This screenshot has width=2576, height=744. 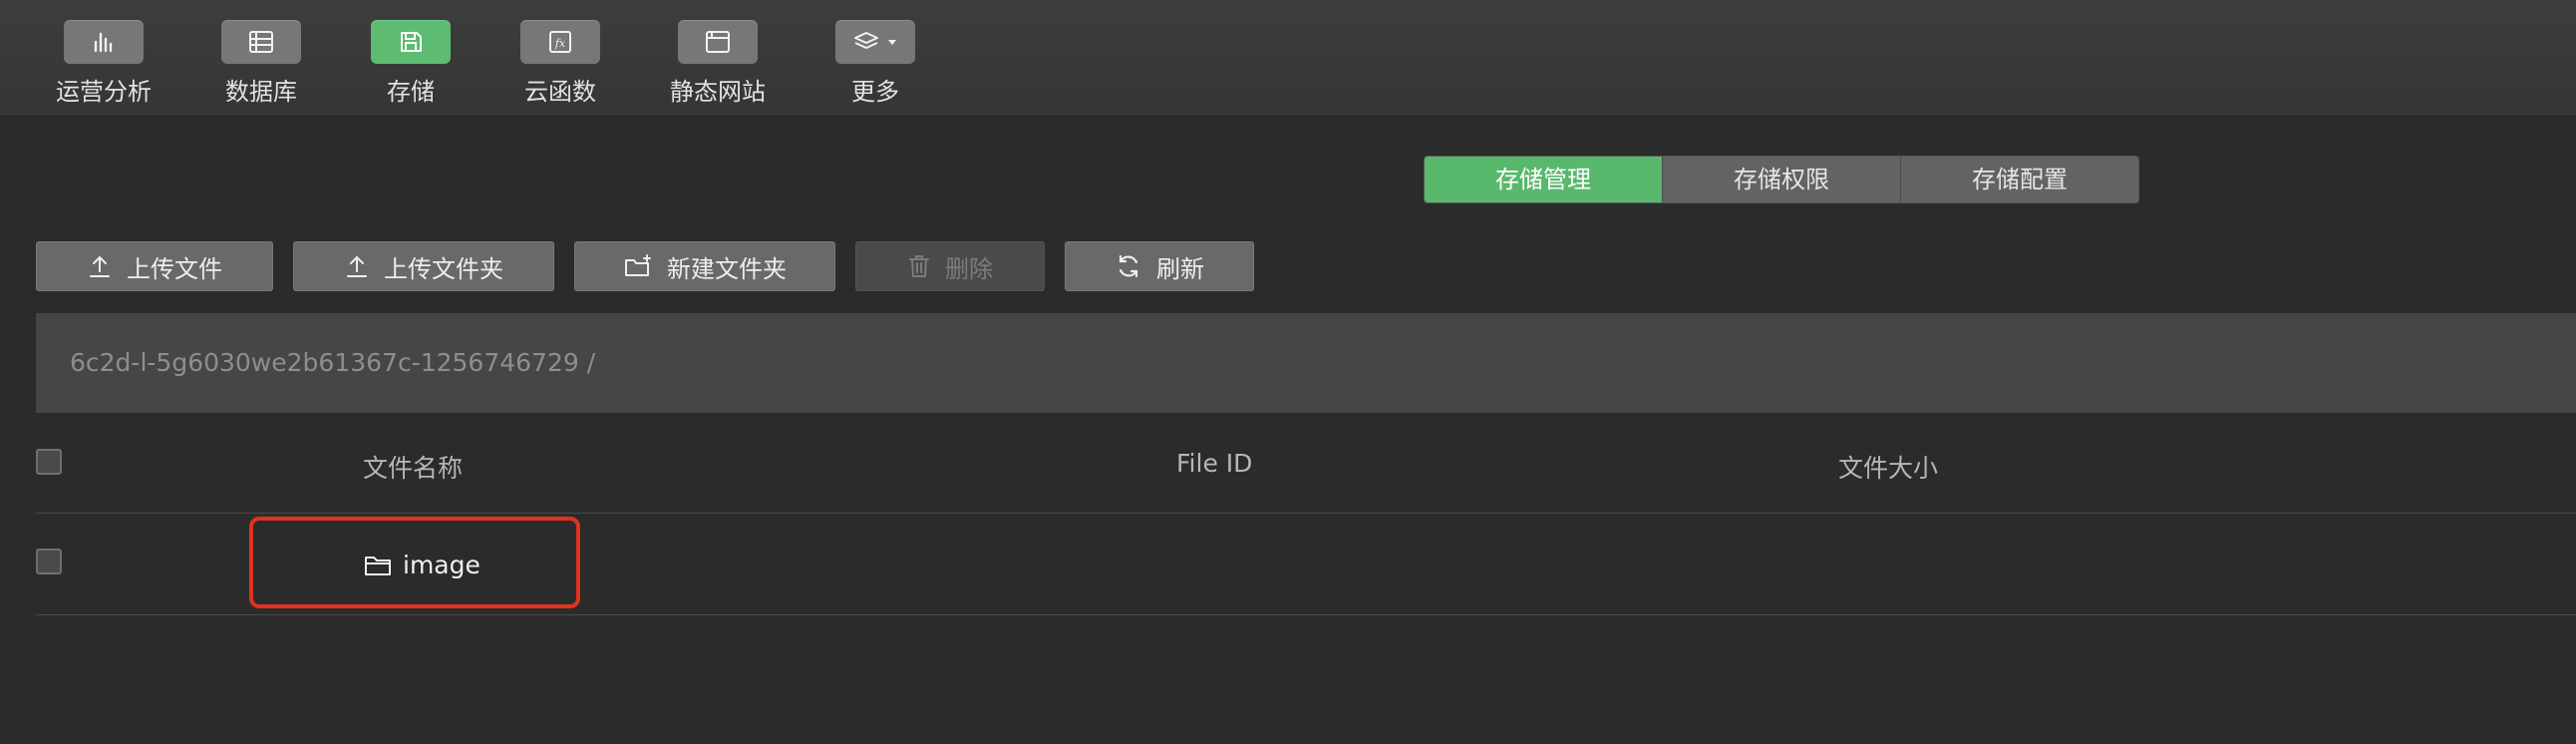 What do you see at coordinates (892, 42) in the screenshot?
I see `caret-down-icon` at bounding box center [892, 42].